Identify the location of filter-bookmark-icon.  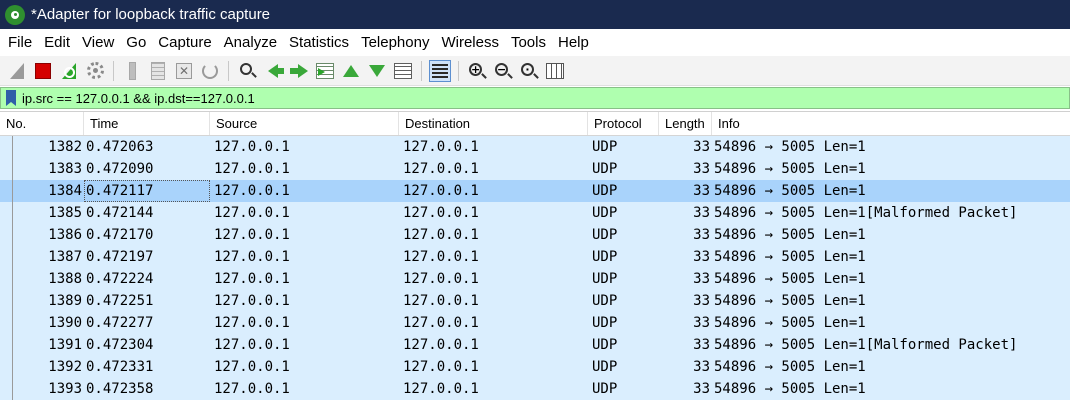
(11, 98).